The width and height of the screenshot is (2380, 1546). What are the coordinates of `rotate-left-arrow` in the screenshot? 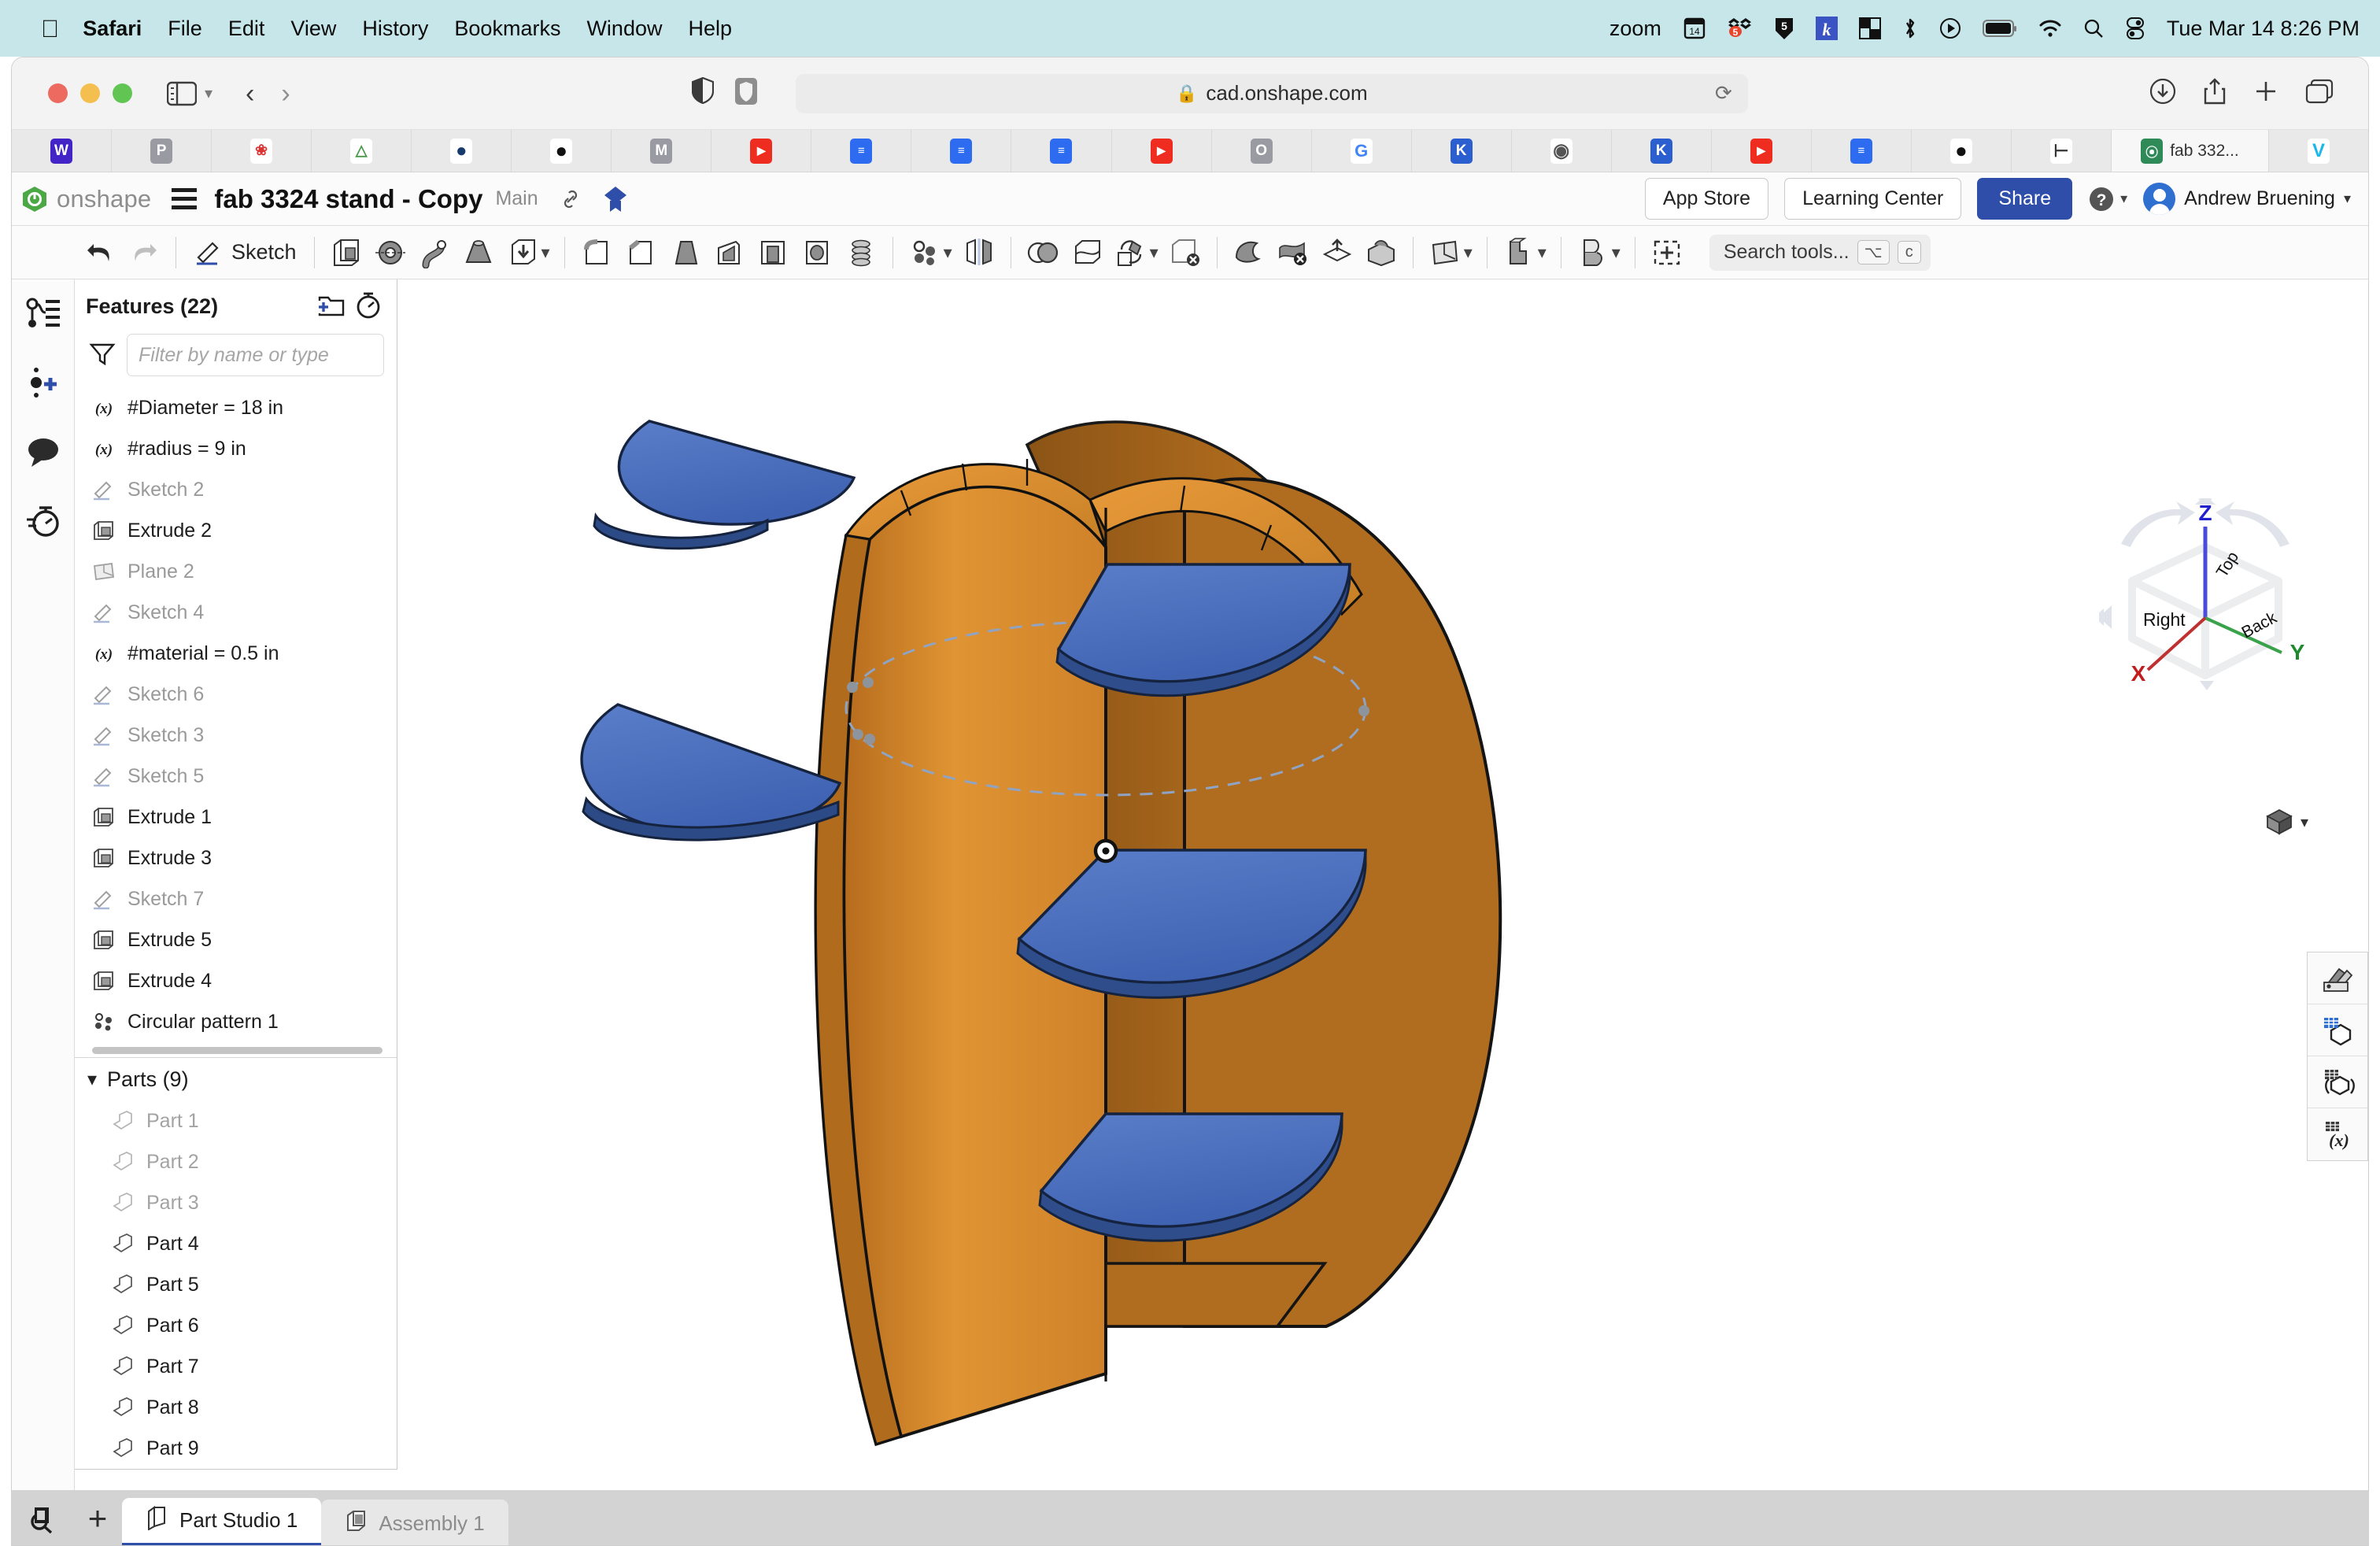 It's located at (2158, 524).